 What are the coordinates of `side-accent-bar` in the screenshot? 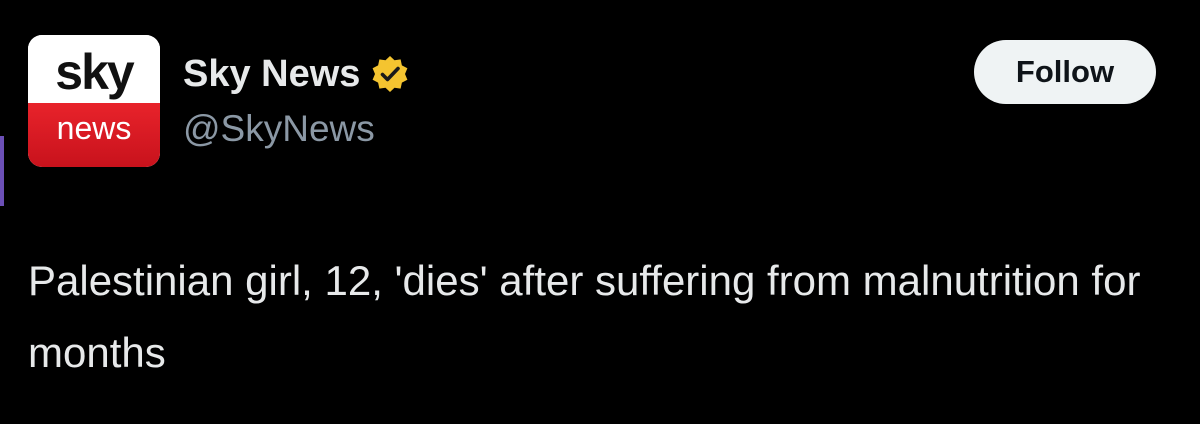 It's located at (2, 171).